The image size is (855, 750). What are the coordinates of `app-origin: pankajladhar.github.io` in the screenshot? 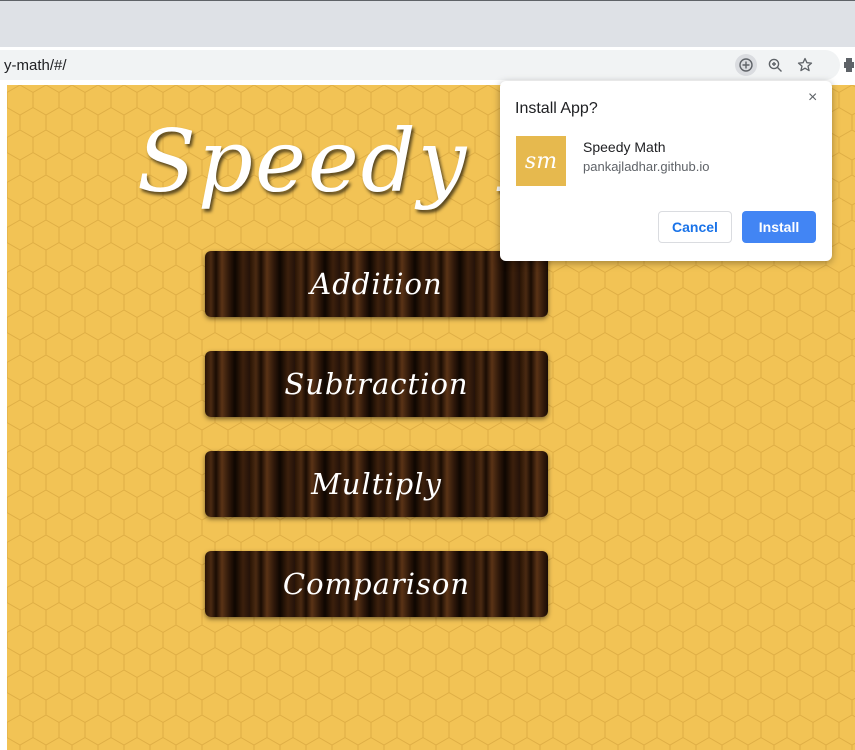 It's located at (646, 166).